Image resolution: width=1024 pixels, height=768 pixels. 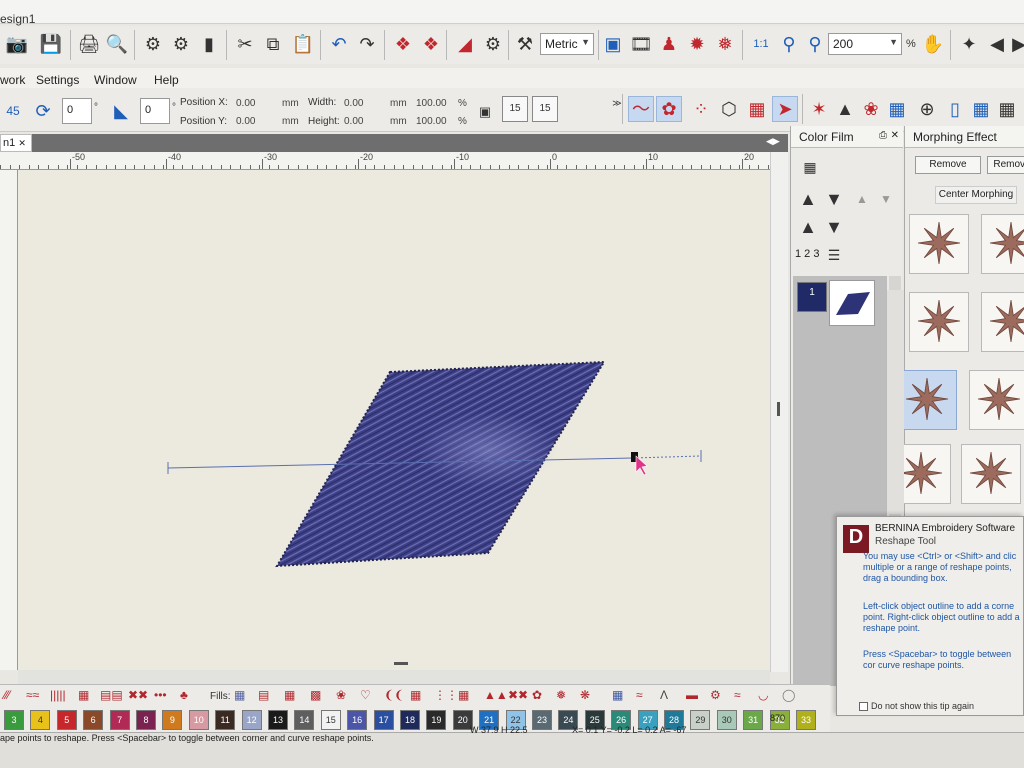 I want to click on grid-icon: ▦, so click(x=1007, y=109).